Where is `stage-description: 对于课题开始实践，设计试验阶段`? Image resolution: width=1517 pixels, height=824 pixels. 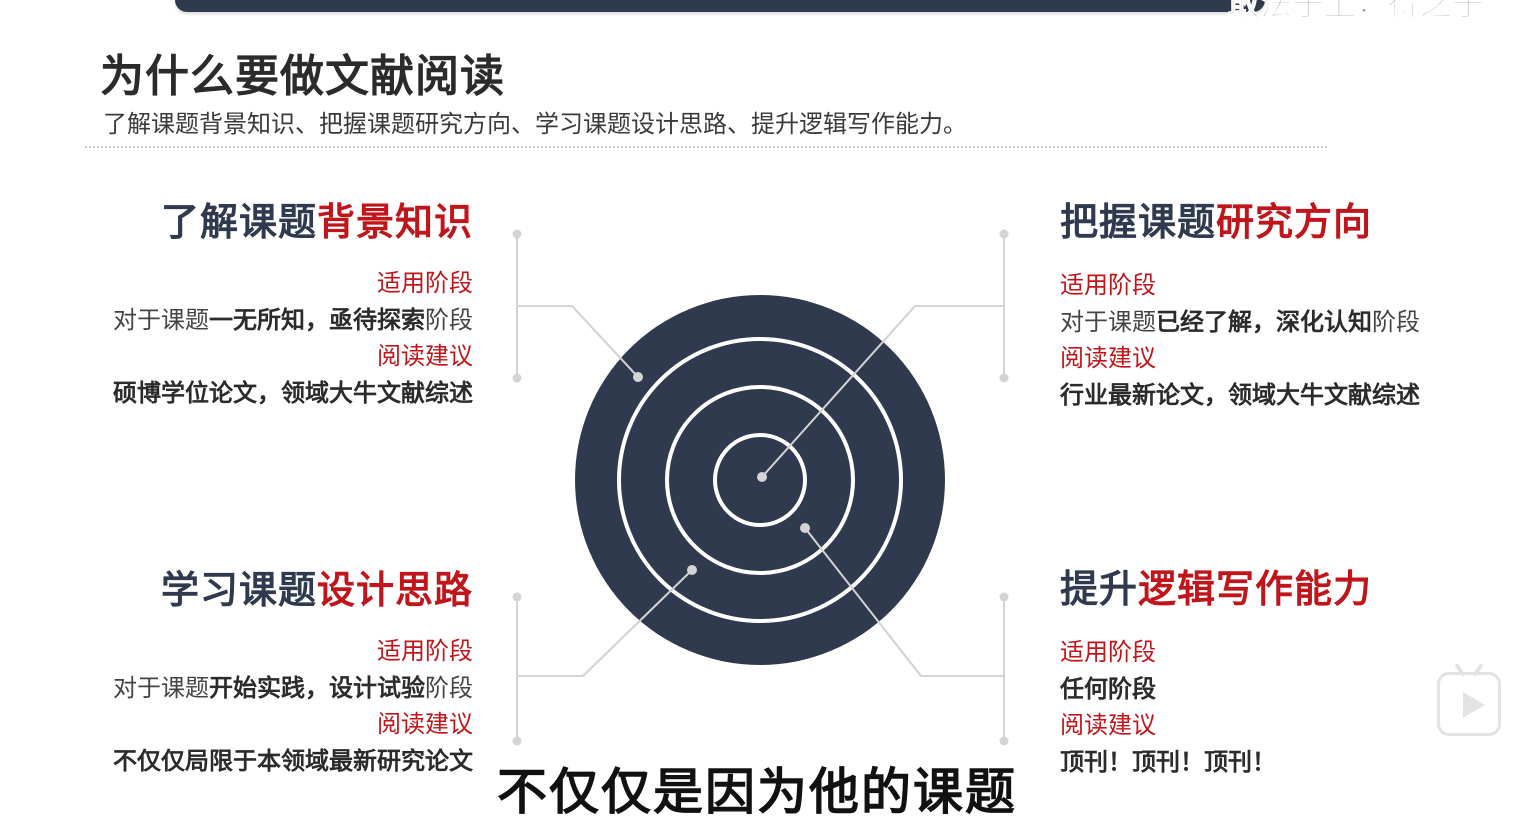 stage-description: 对于课题开始实践，设计试验阶段 is located at coordinates (293, 688).